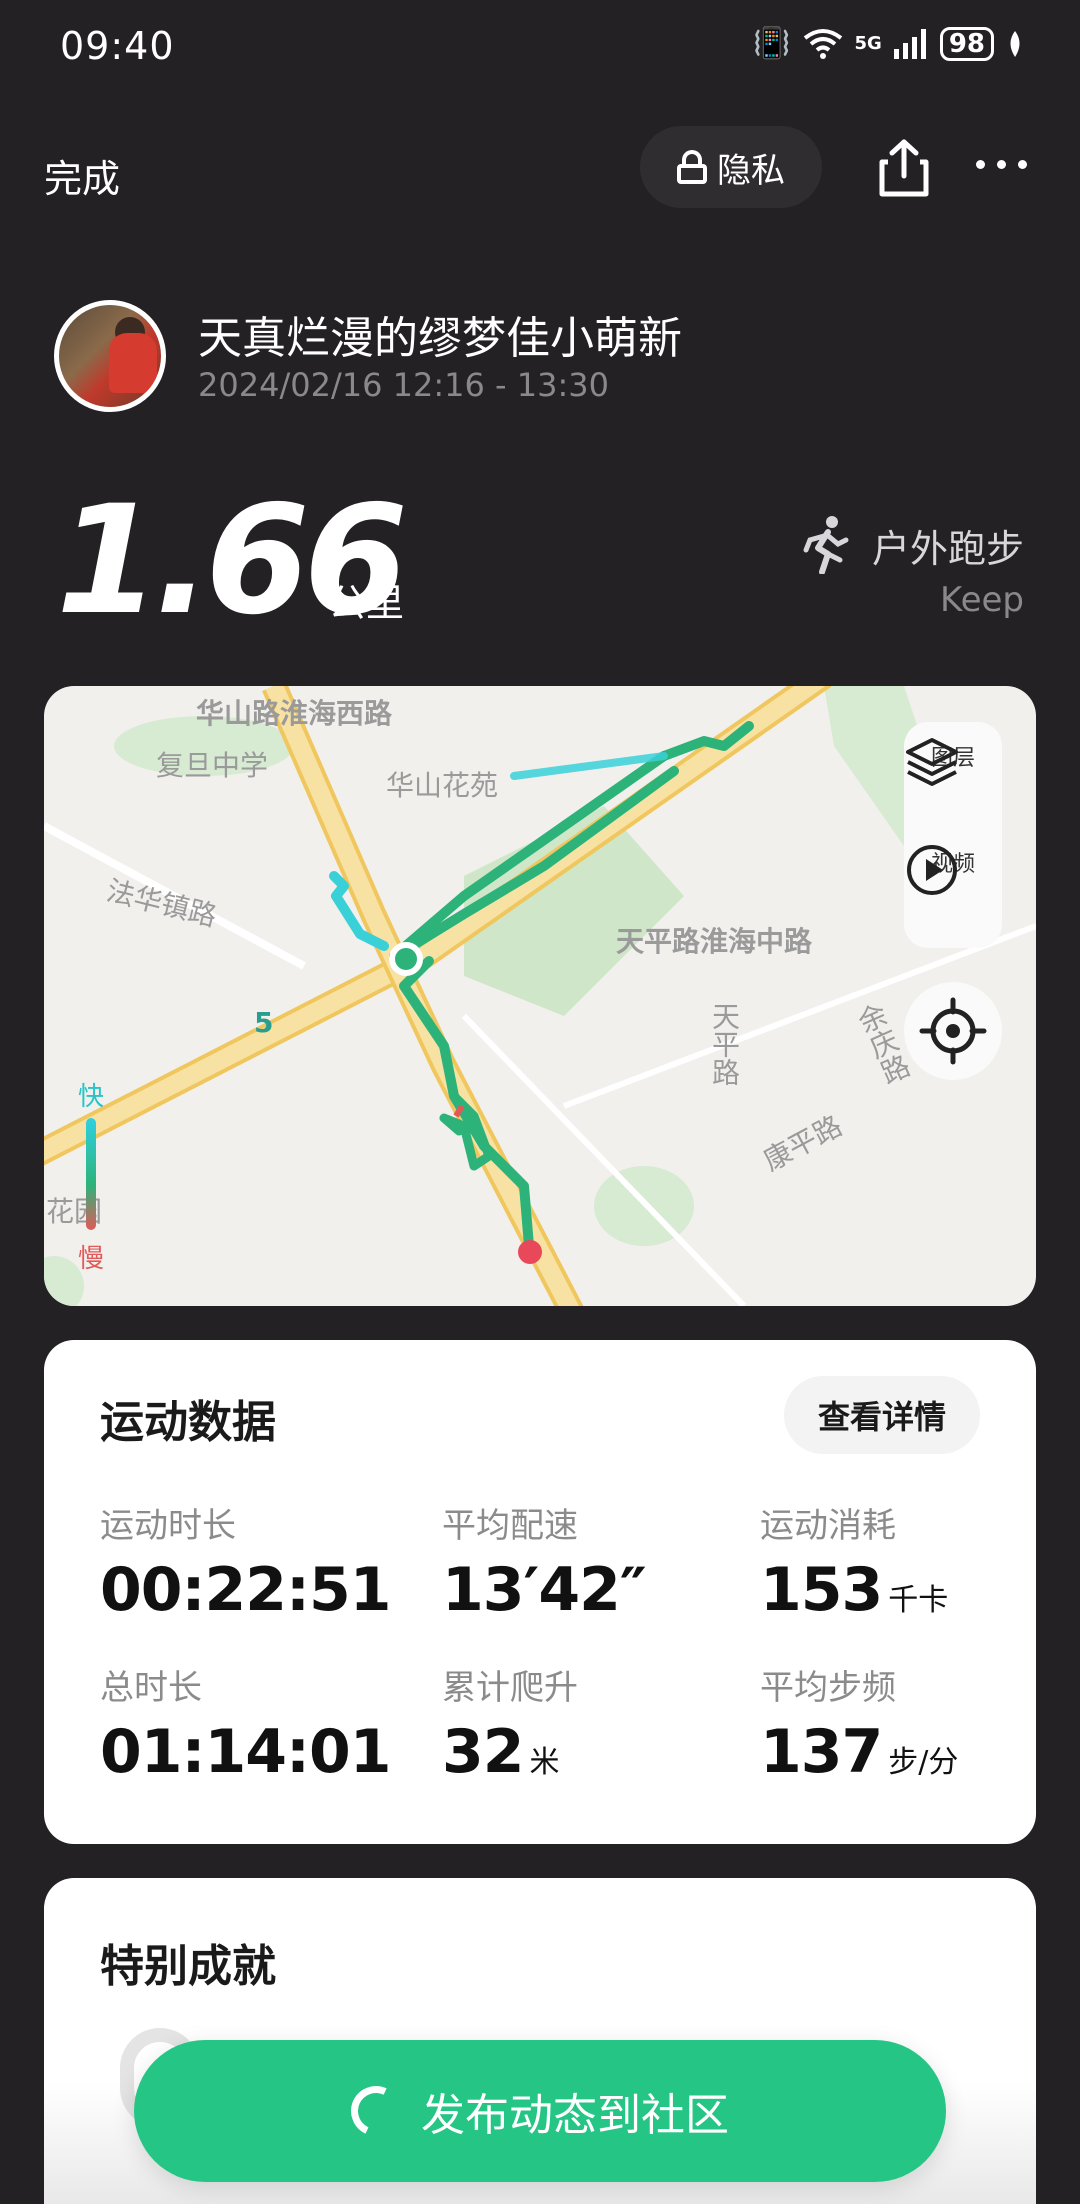  I want to click on privacy-button: 隐私, so click(731, 167).